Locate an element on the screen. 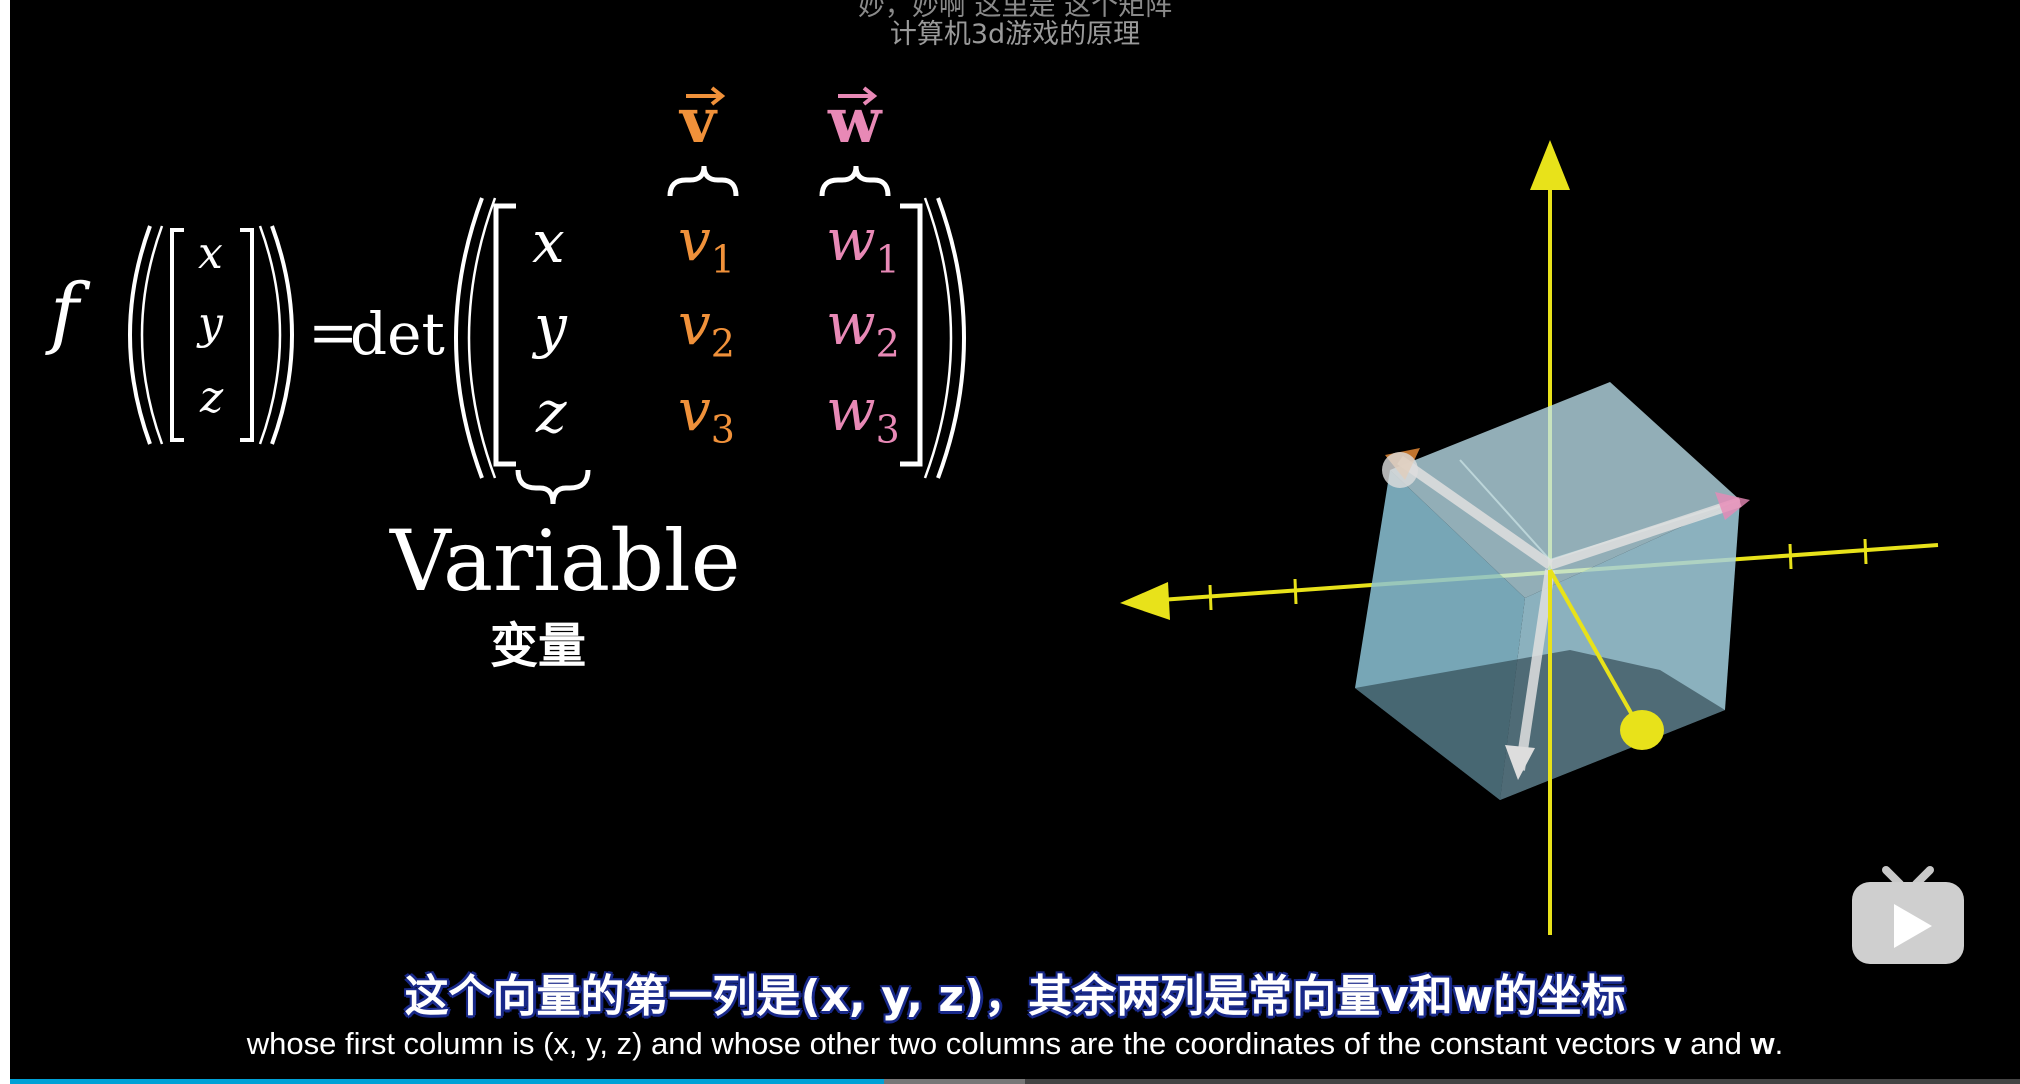 The height and width of the screenshot is (1084, 2020). matrix-x: x is located at coordinates (548, 242).